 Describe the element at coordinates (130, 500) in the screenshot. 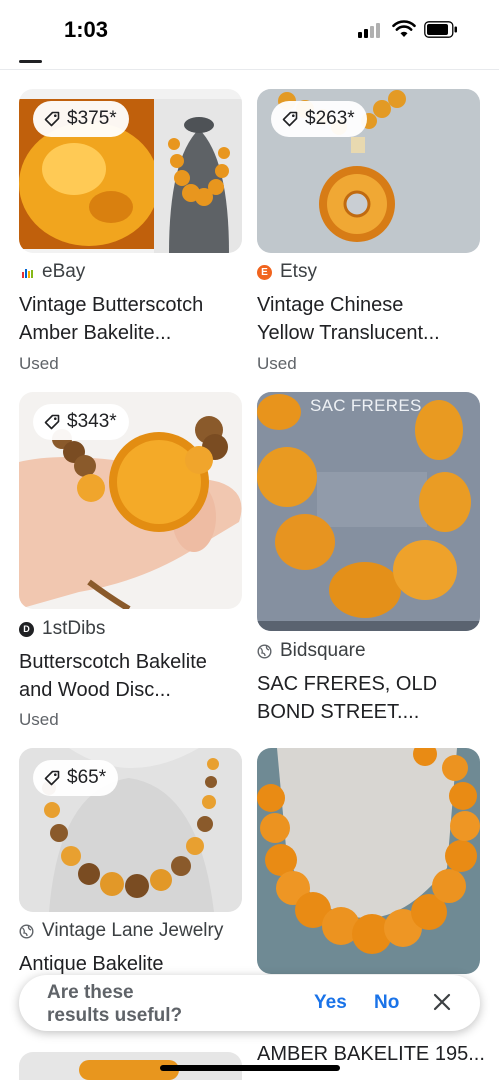

I see `result-image: $343*` at that location.